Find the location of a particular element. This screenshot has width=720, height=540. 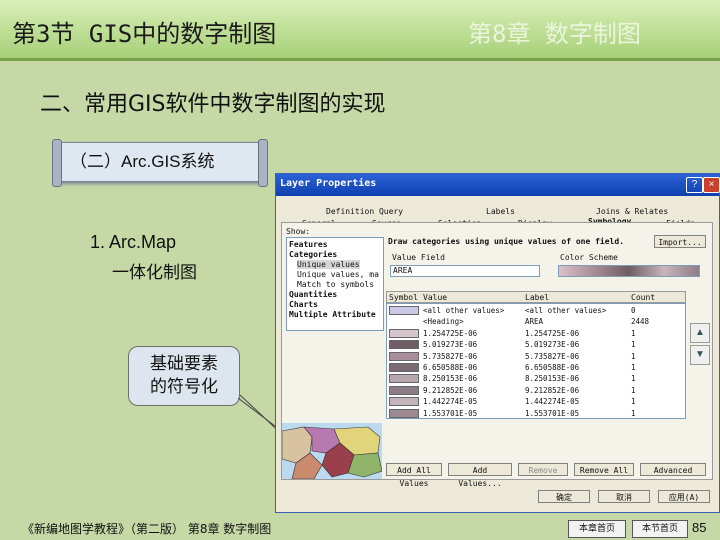

add-all-values-button: Add All Values is located at coordinates (414, 475).